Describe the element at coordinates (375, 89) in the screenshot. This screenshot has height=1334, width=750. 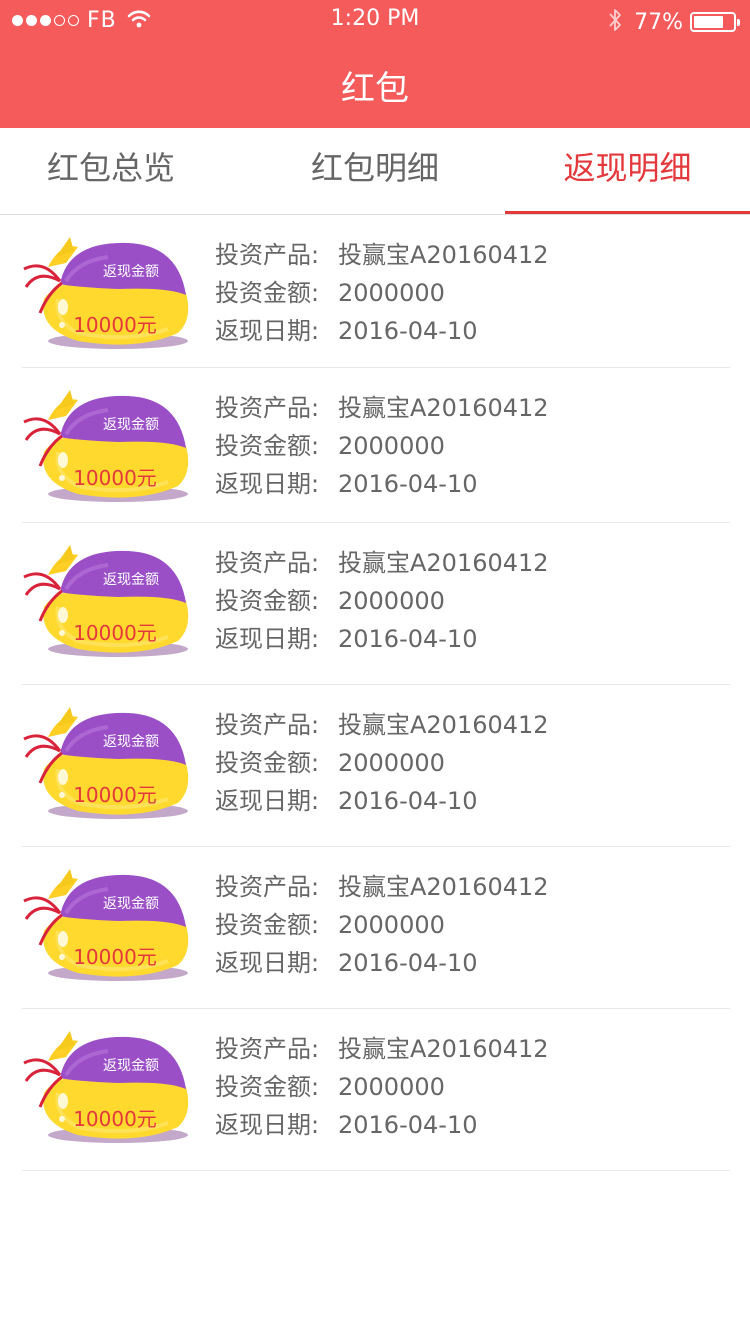
I see `page-title: 红包` at that location.